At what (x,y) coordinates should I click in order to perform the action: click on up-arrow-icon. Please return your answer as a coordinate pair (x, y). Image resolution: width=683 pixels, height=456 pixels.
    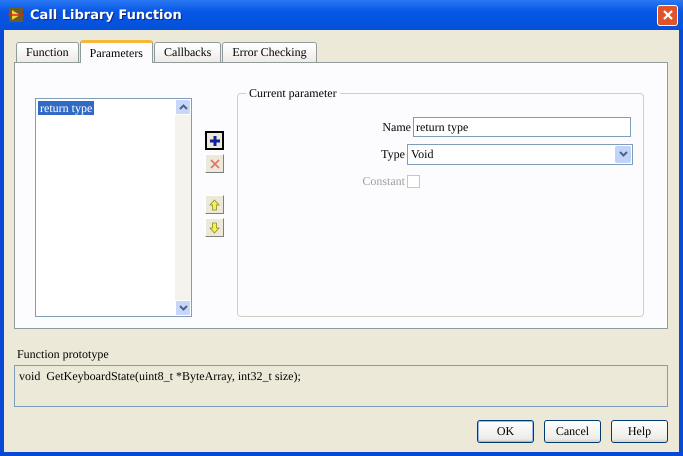
    Looking at the image, I should click on (214, 204).